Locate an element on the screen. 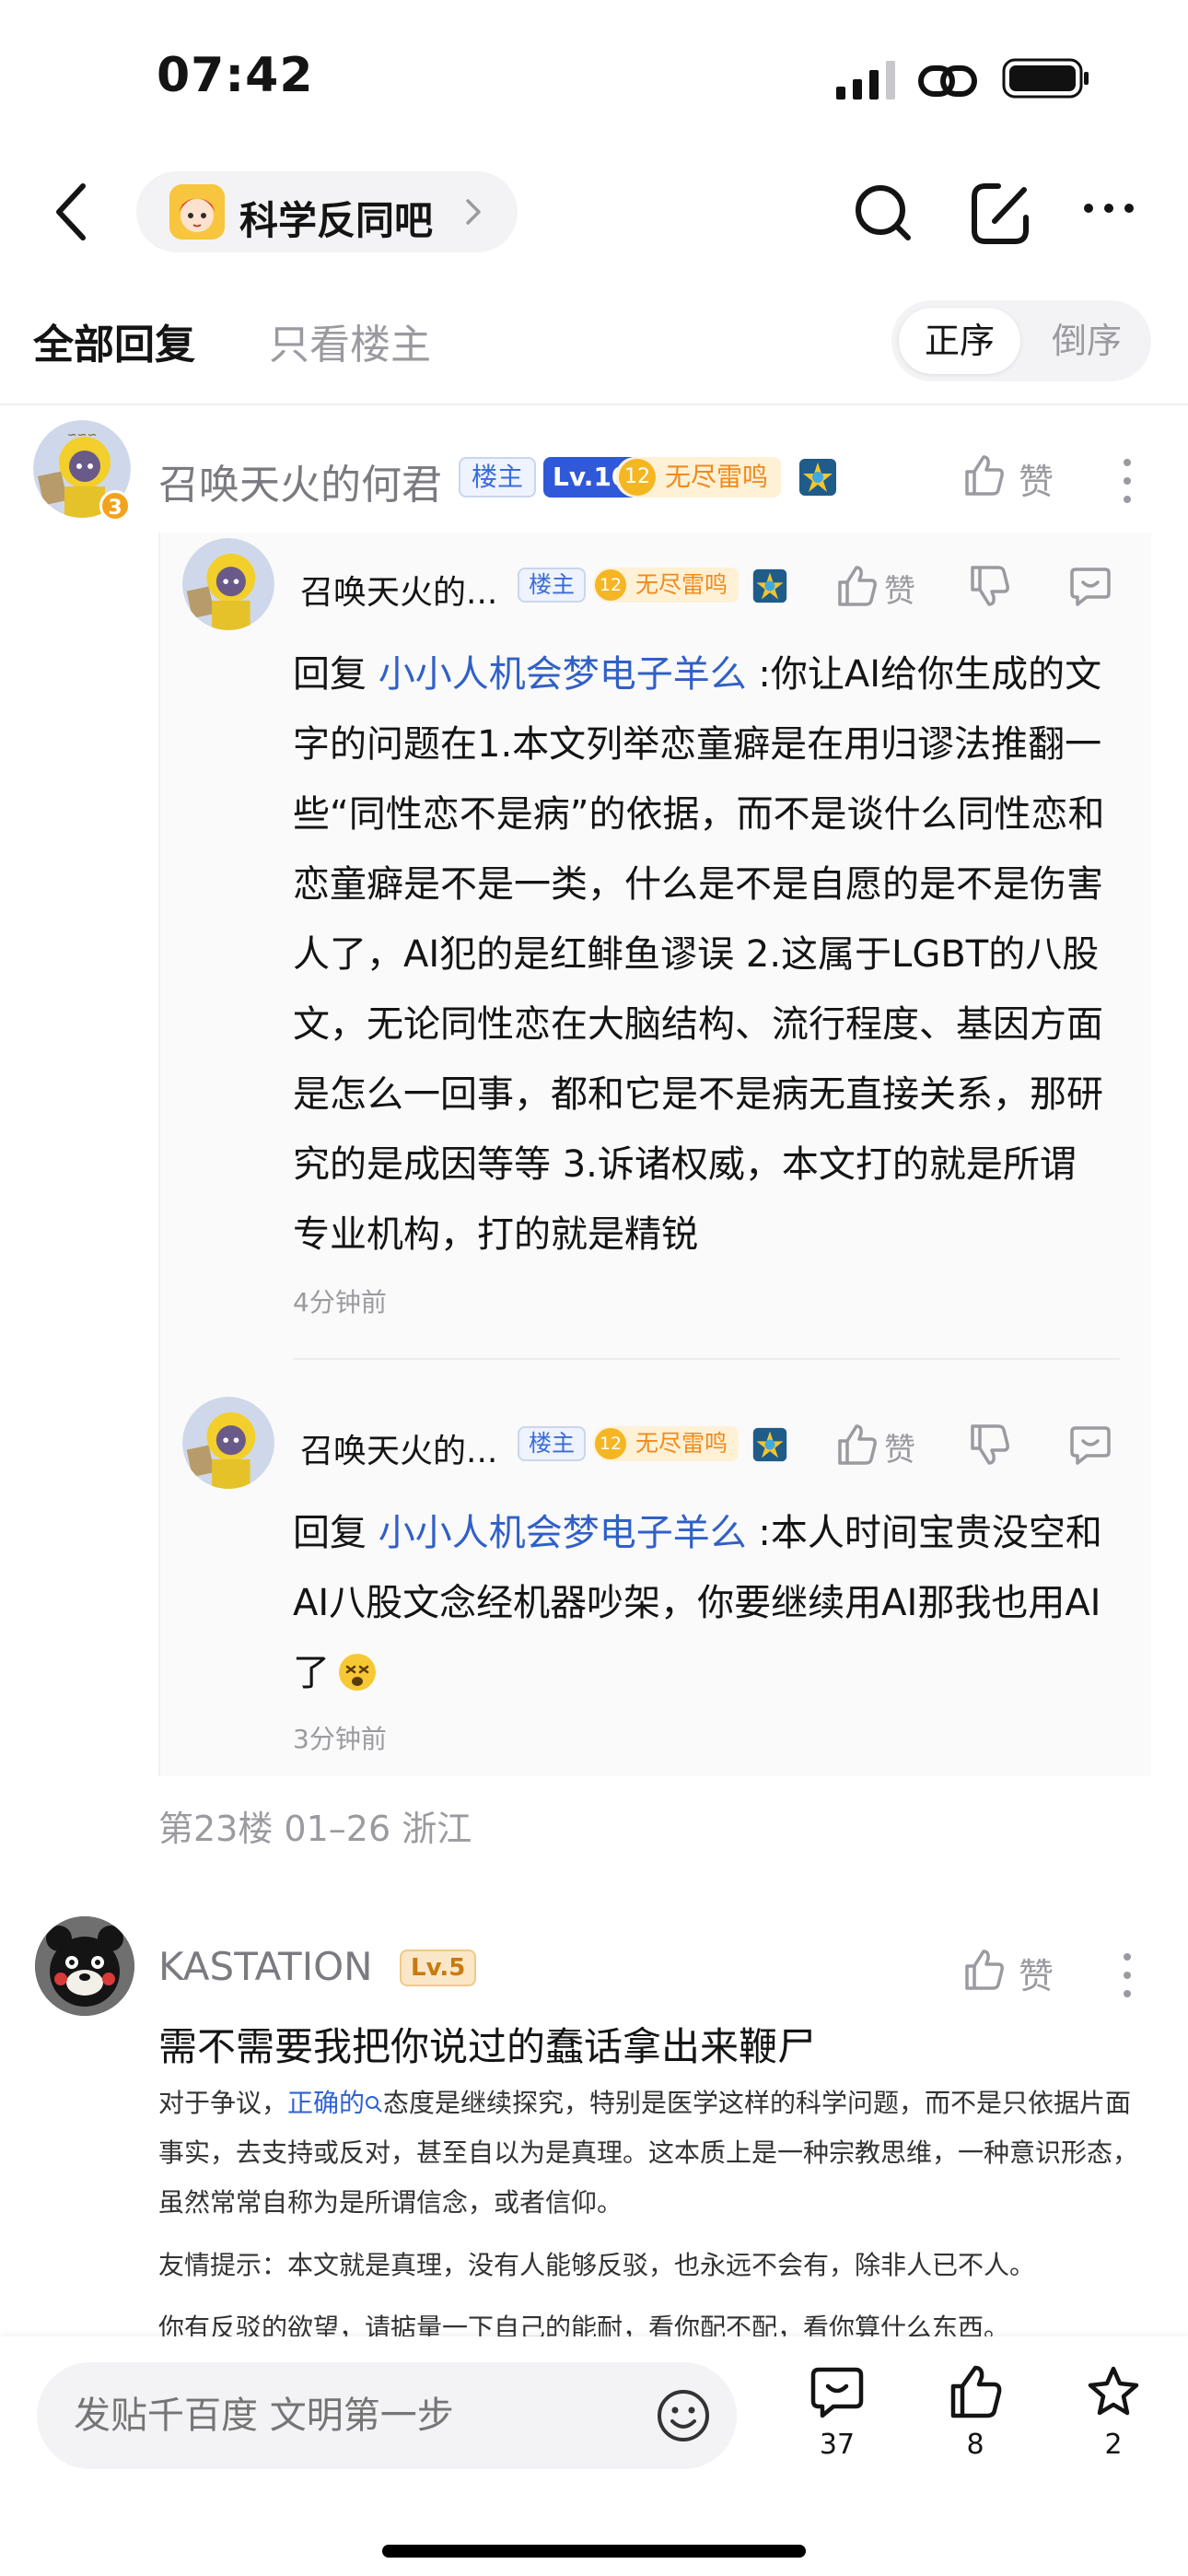 This screenshot has width=1188, height=2576. edit-post-icon is located at coordinates (1000, 212).